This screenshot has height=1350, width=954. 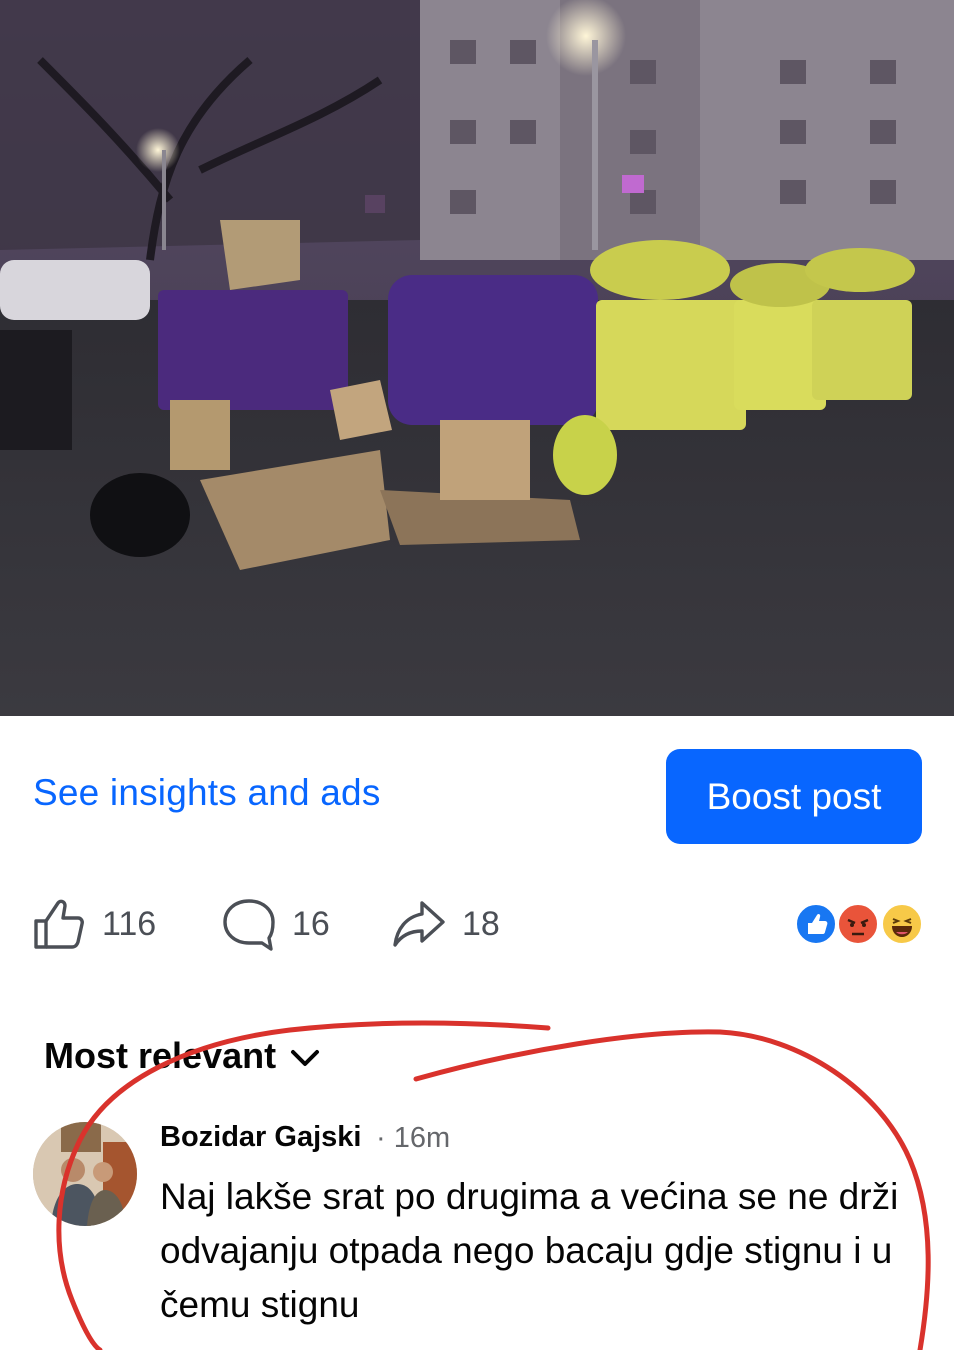 I want to click on comment-time: · 16m, so click(x=413, y=1138).